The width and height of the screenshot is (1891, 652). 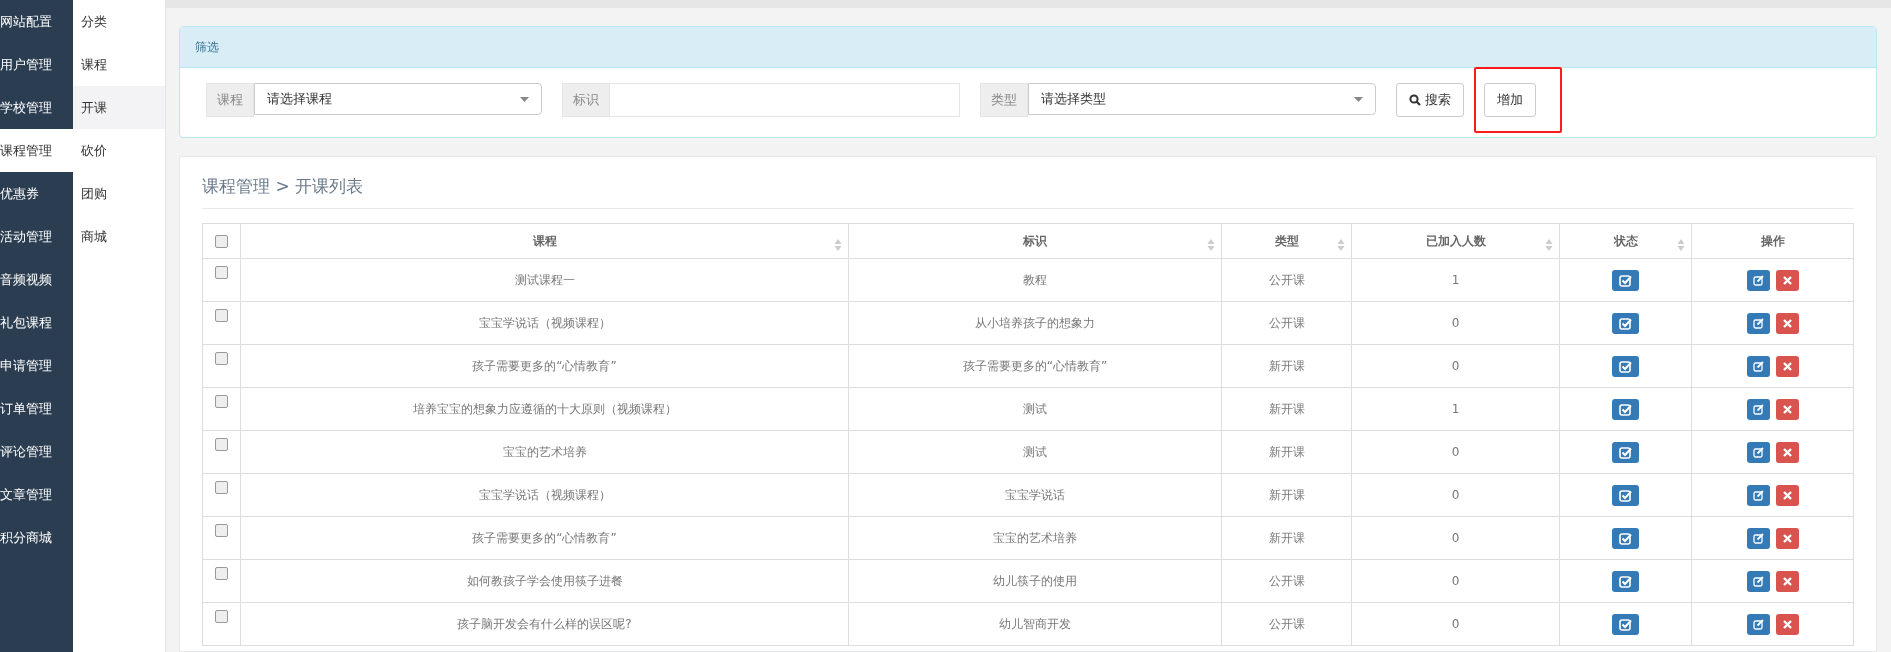 I want to click on table-cell: 宝宝学说话（视频课程）, so click(x=544, y=323).